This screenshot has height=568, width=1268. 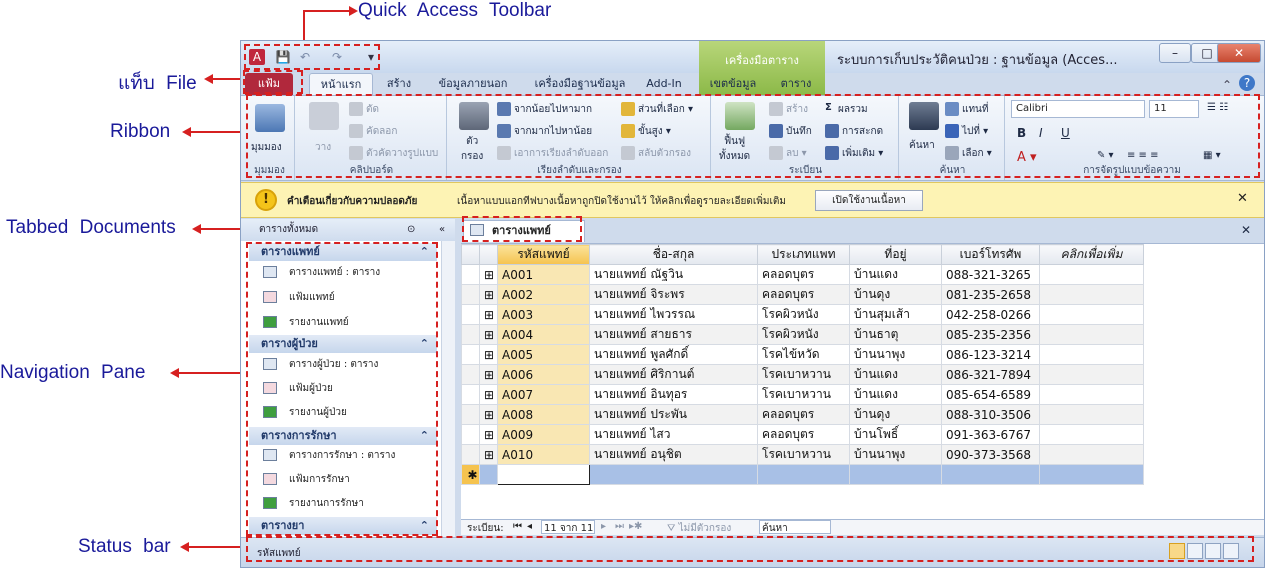 What do you see at coordinates (699, 528) in the screenshot?
I see `no-filter-indicator: ⛛ ไม่มีตัวกรอง` at bounding box center [699, 528].